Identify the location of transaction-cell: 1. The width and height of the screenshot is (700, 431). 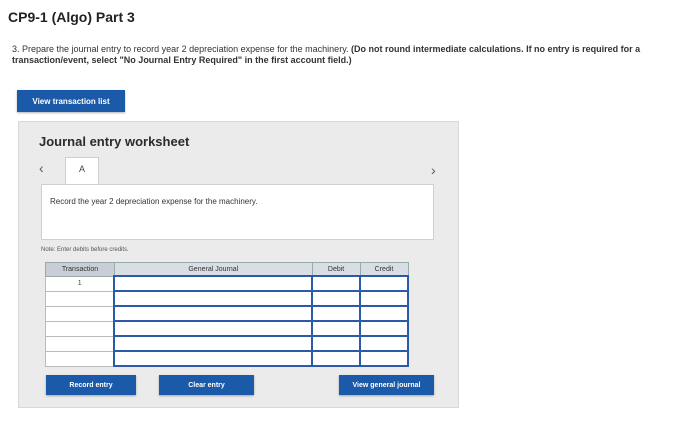
(80, 283).